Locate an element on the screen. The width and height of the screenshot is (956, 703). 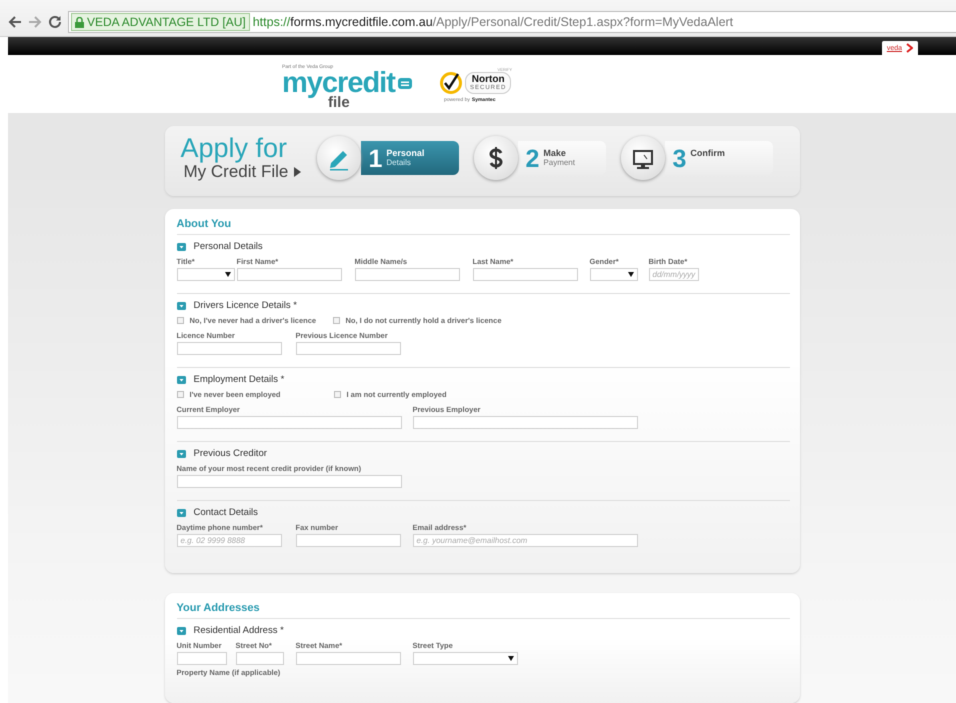
step-number: 2 is located at coordinates (533, 159).